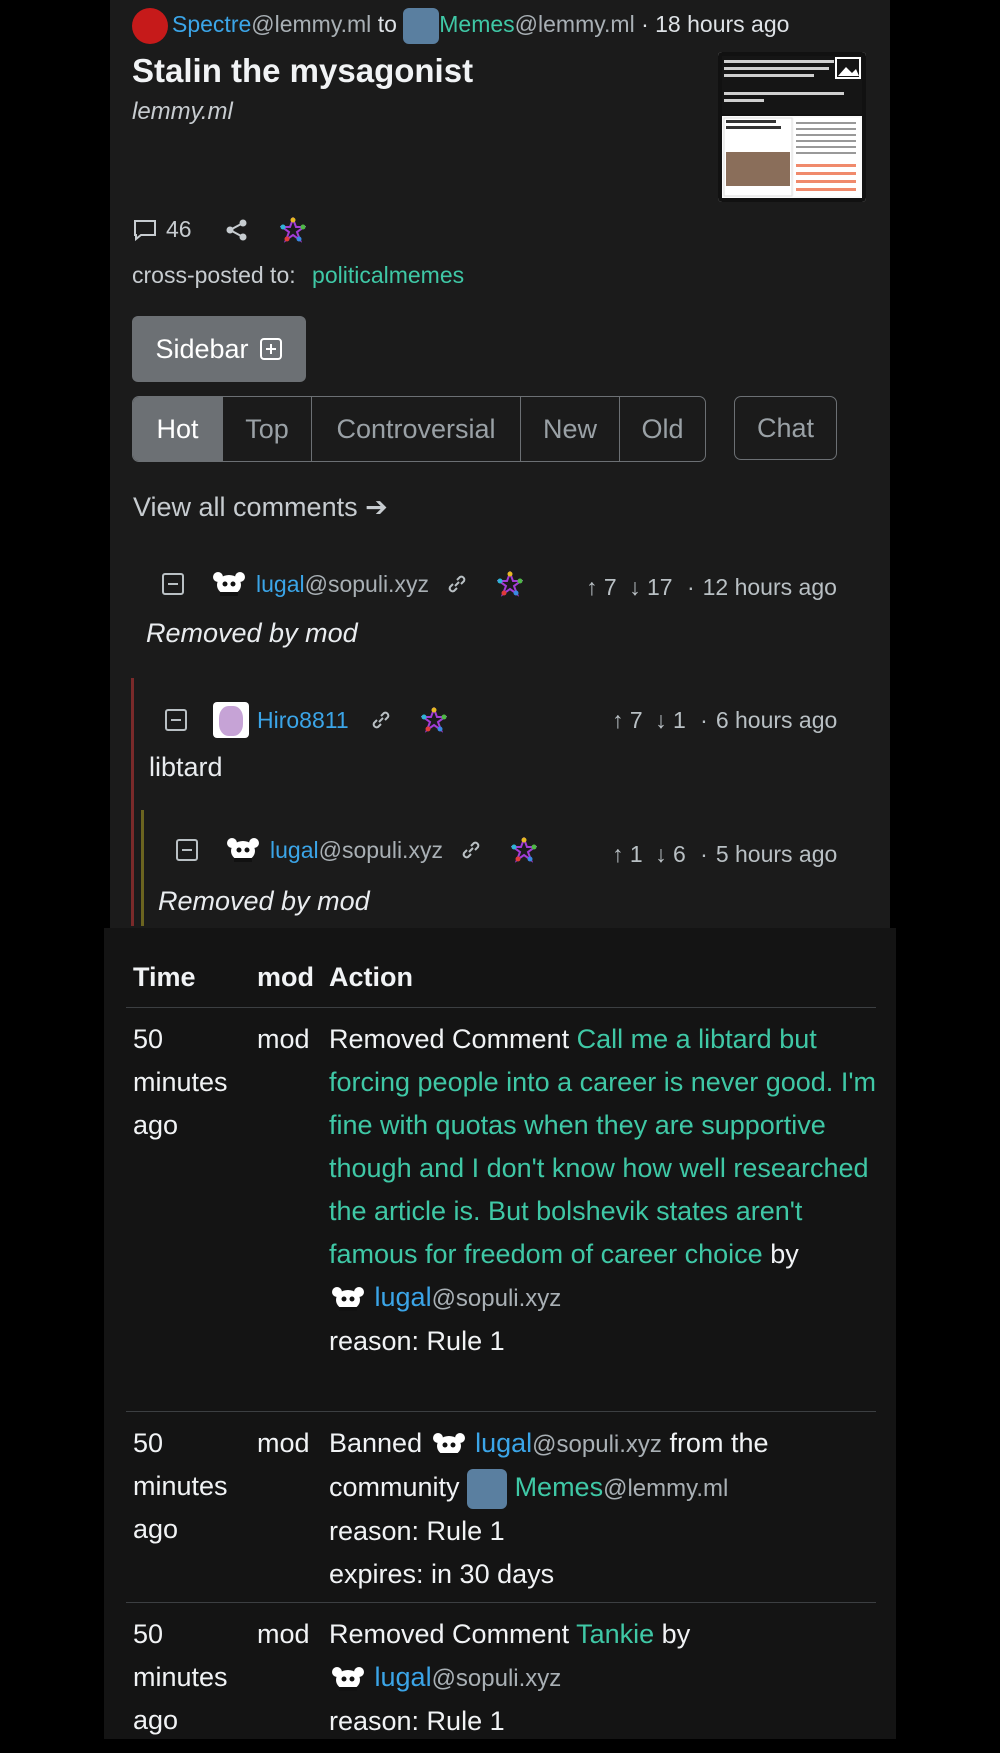 The image size is (1000, 1753). What do you see at coordinates (150, 26) in the screenshot?
I see `author-avatar` at bounding box center [150, 26].